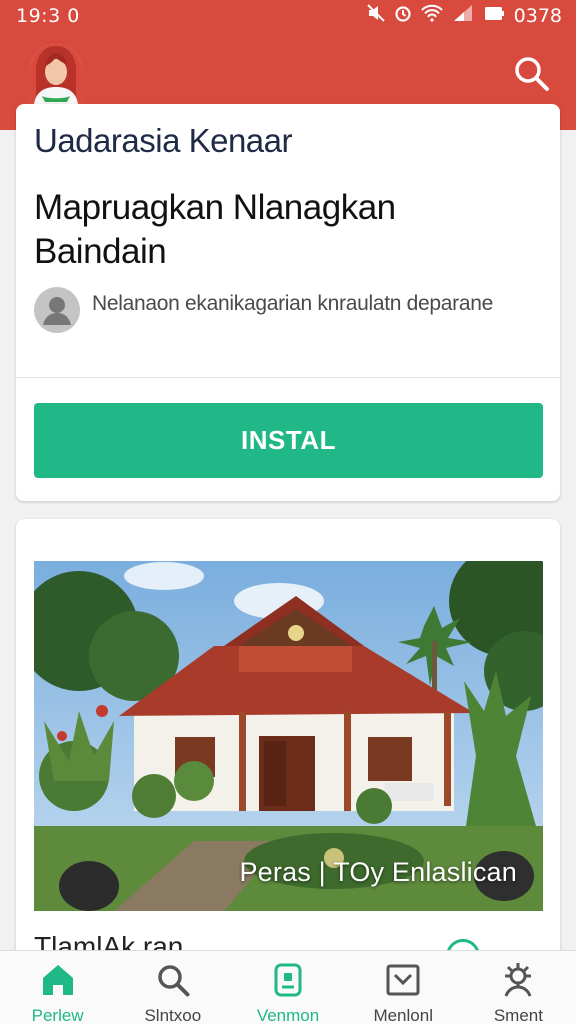 This screenshot has width=576, height=1024. What do you see at coordinates (403, 1015) in the screenshot?
I see `nav-label: Menlonl` at bounding box center [403, 1015].